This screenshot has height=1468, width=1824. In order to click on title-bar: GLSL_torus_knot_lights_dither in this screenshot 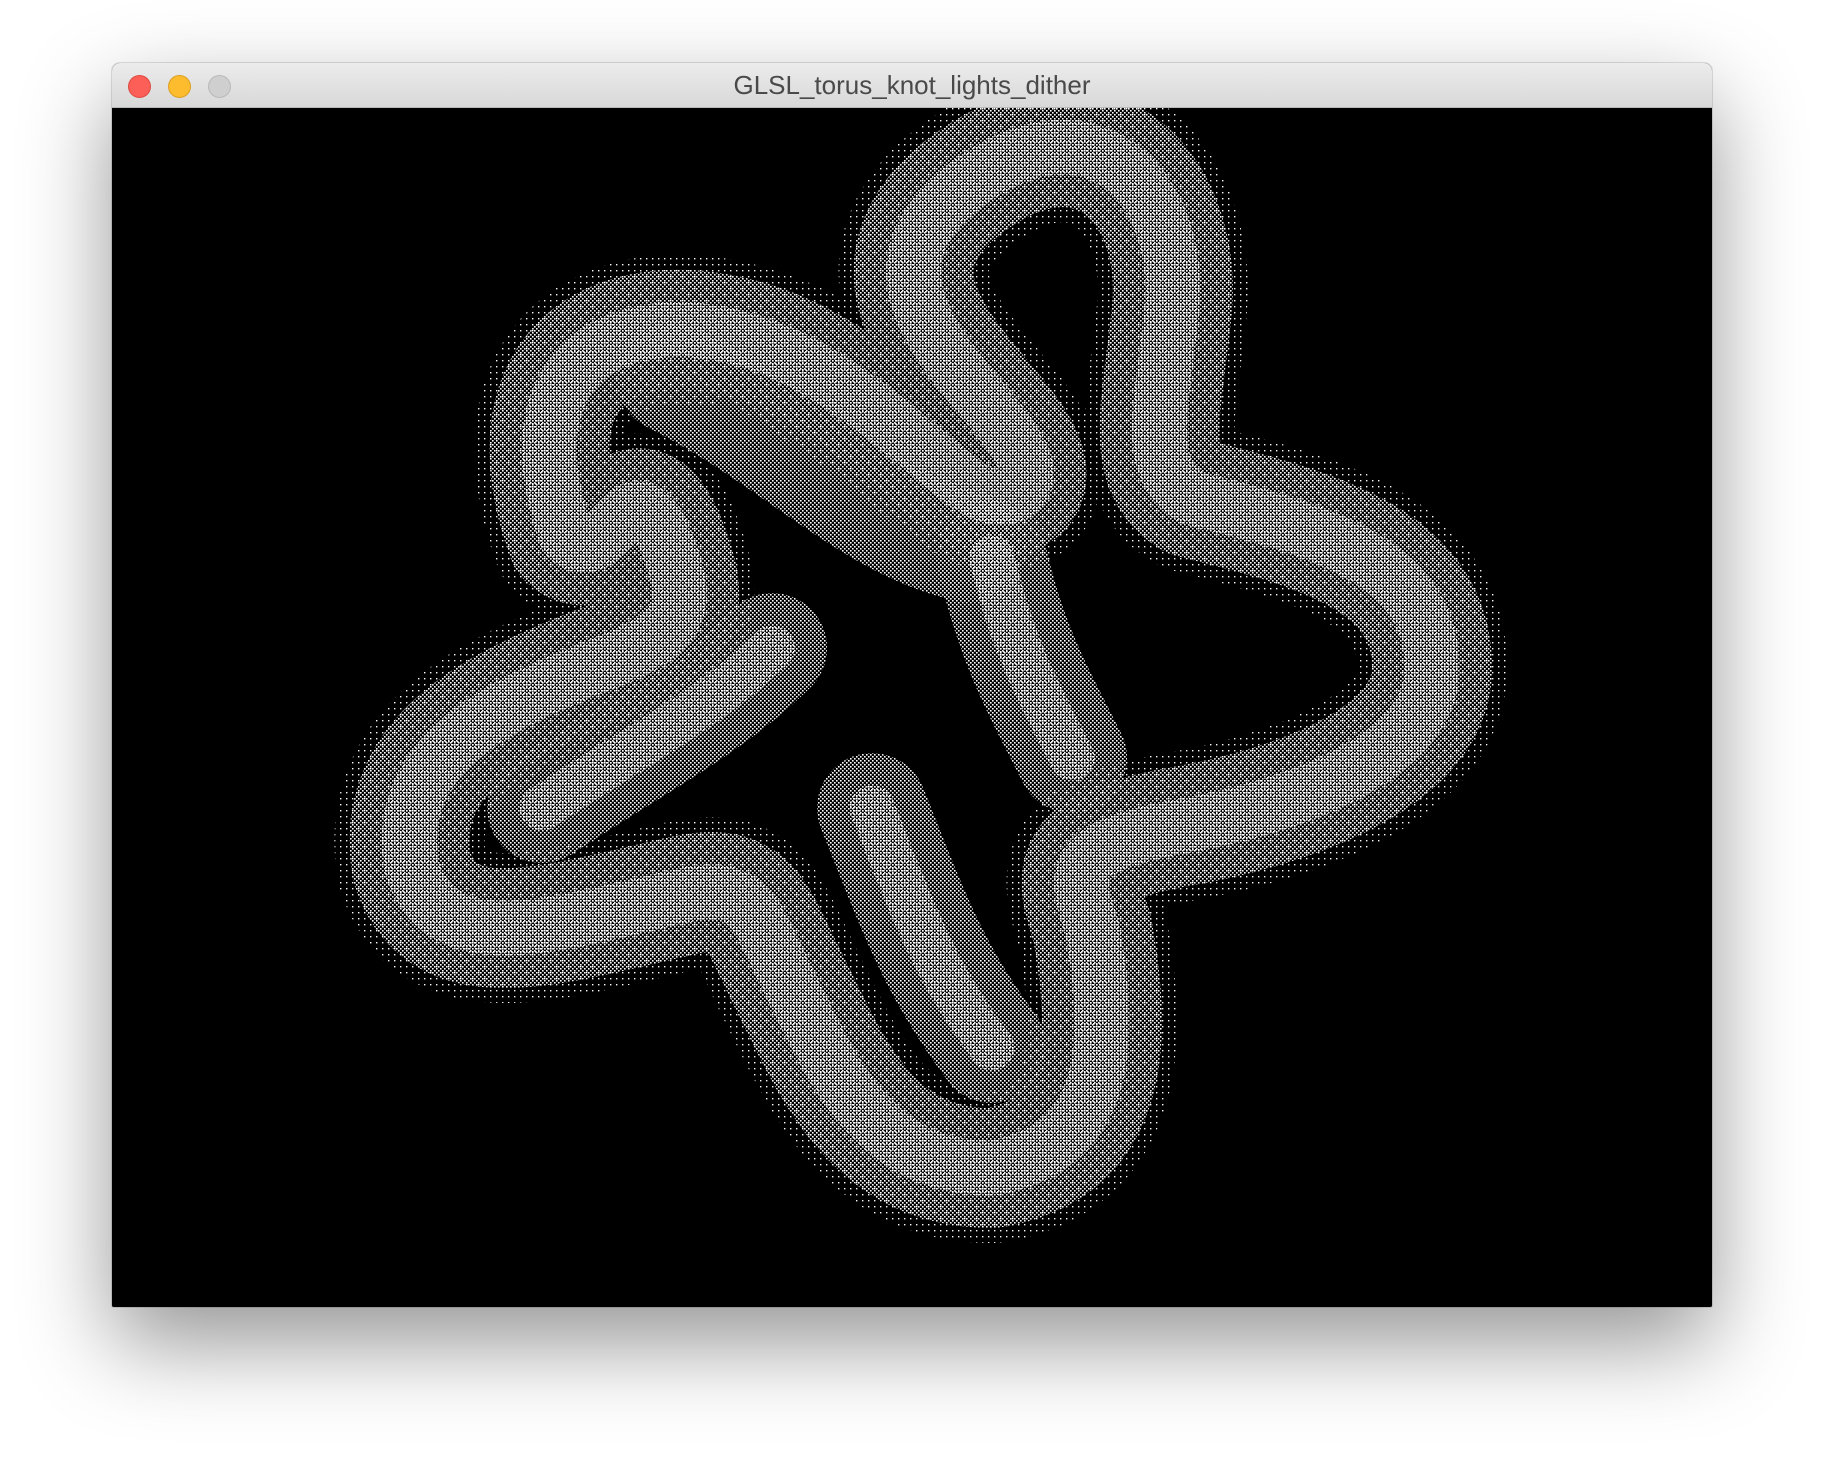, I will do `click(912, 85)`.